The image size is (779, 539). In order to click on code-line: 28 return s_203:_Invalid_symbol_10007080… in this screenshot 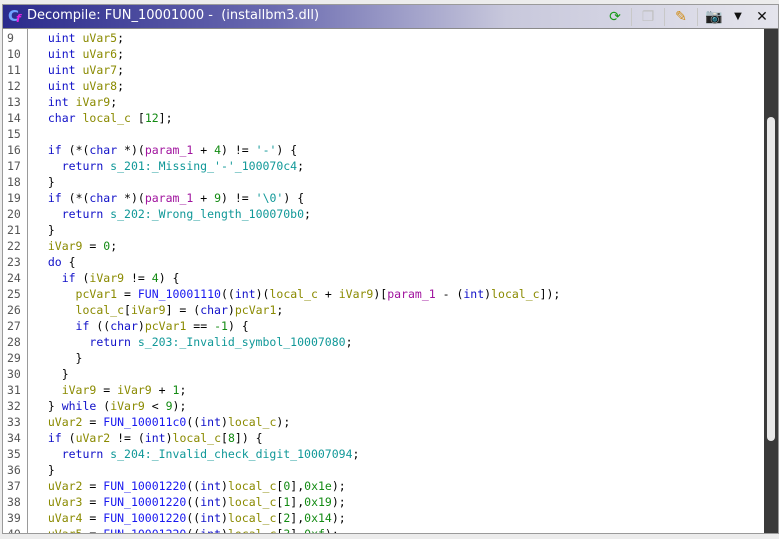, I will do `click(383, 342)`.